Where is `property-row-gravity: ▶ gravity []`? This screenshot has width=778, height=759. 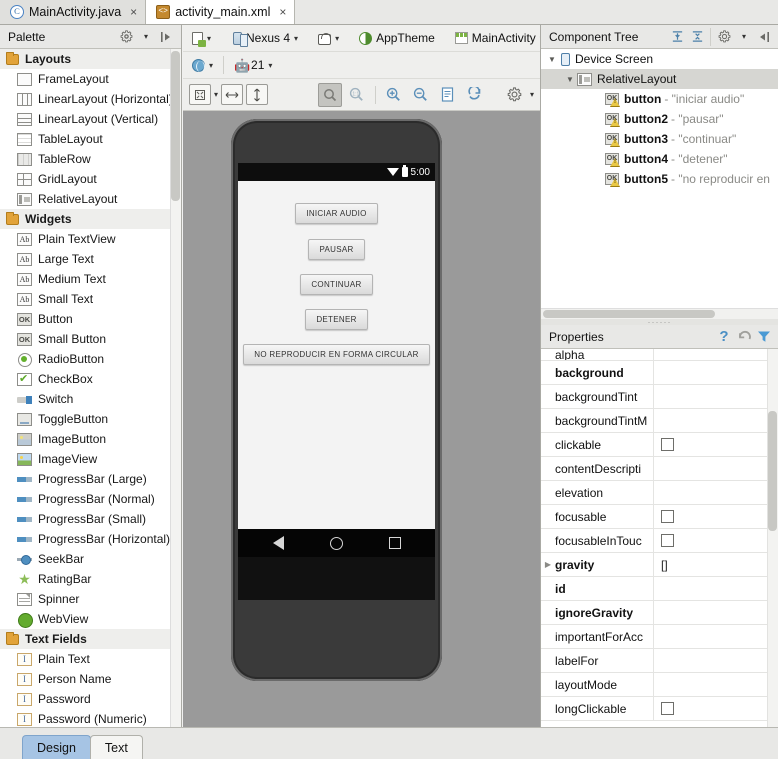
property-row-gravity: ▶ gravity [] is located at coordinates (659, 565).